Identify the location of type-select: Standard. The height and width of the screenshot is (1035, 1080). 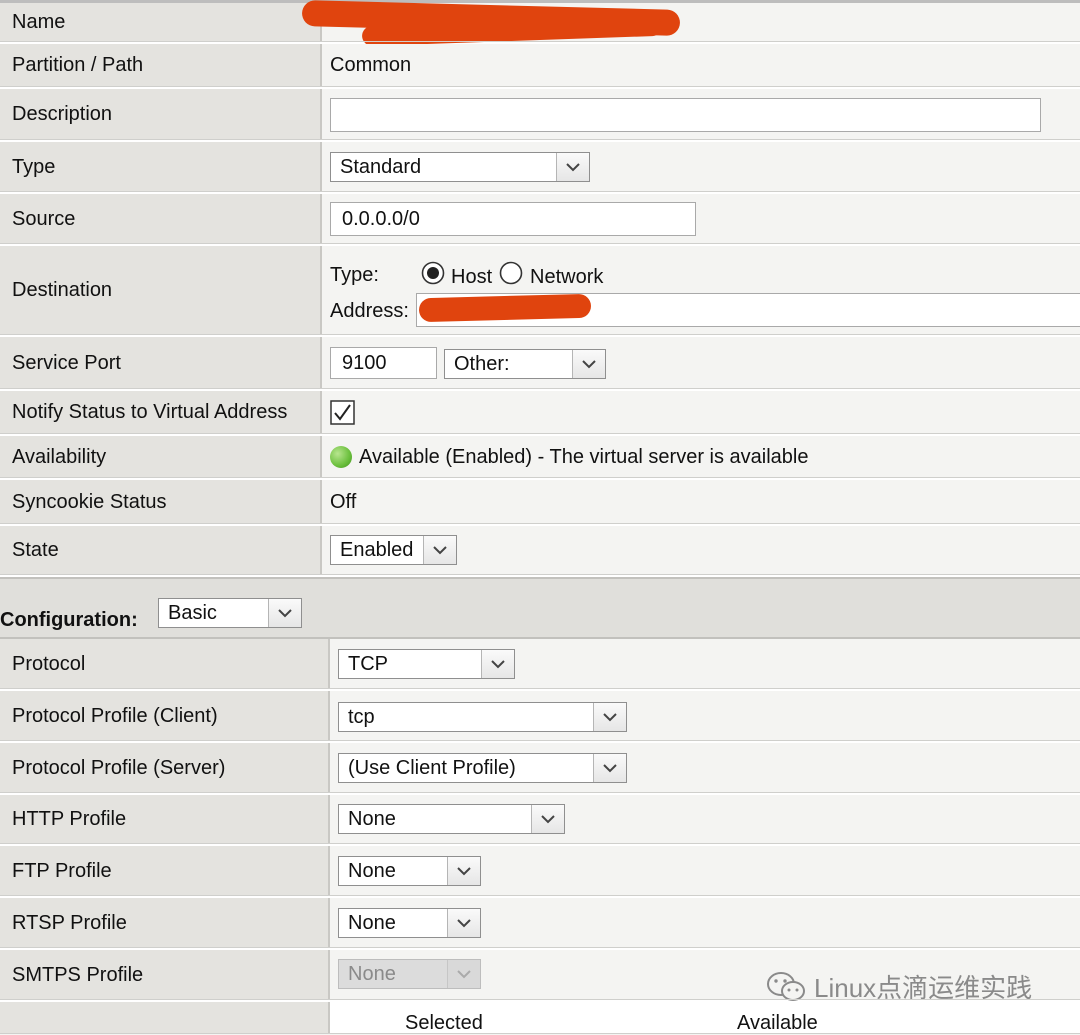
(460, 167).